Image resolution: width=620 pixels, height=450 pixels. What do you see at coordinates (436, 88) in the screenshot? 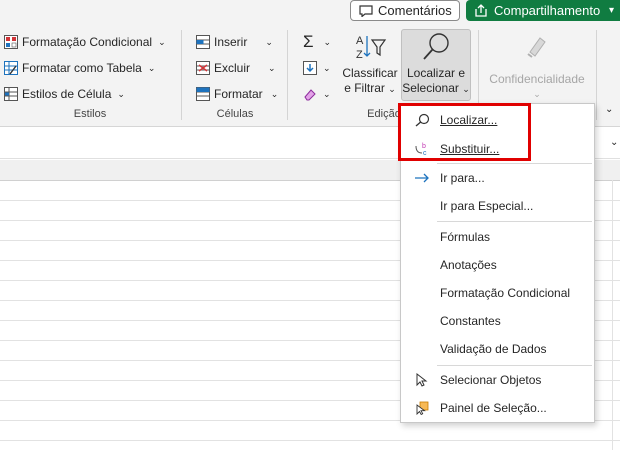
I see `find-select-label-2: Selecionar ⌄` at bounding box center [436, 88].